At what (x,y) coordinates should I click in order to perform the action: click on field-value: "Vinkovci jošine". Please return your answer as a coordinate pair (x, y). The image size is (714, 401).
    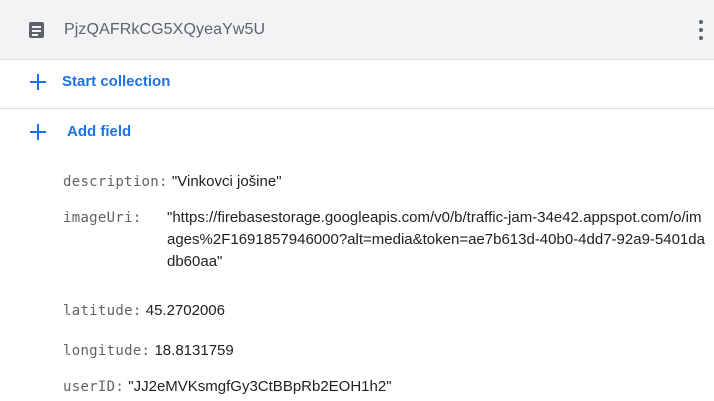
    Looking at the image, I should click on (226, 181).